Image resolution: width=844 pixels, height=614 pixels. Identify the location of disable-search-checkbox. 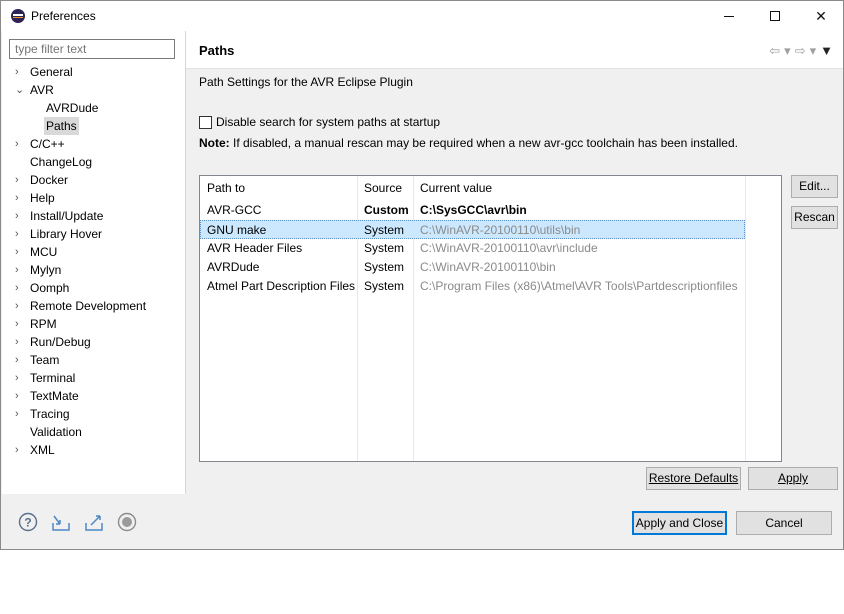
(205, 122).